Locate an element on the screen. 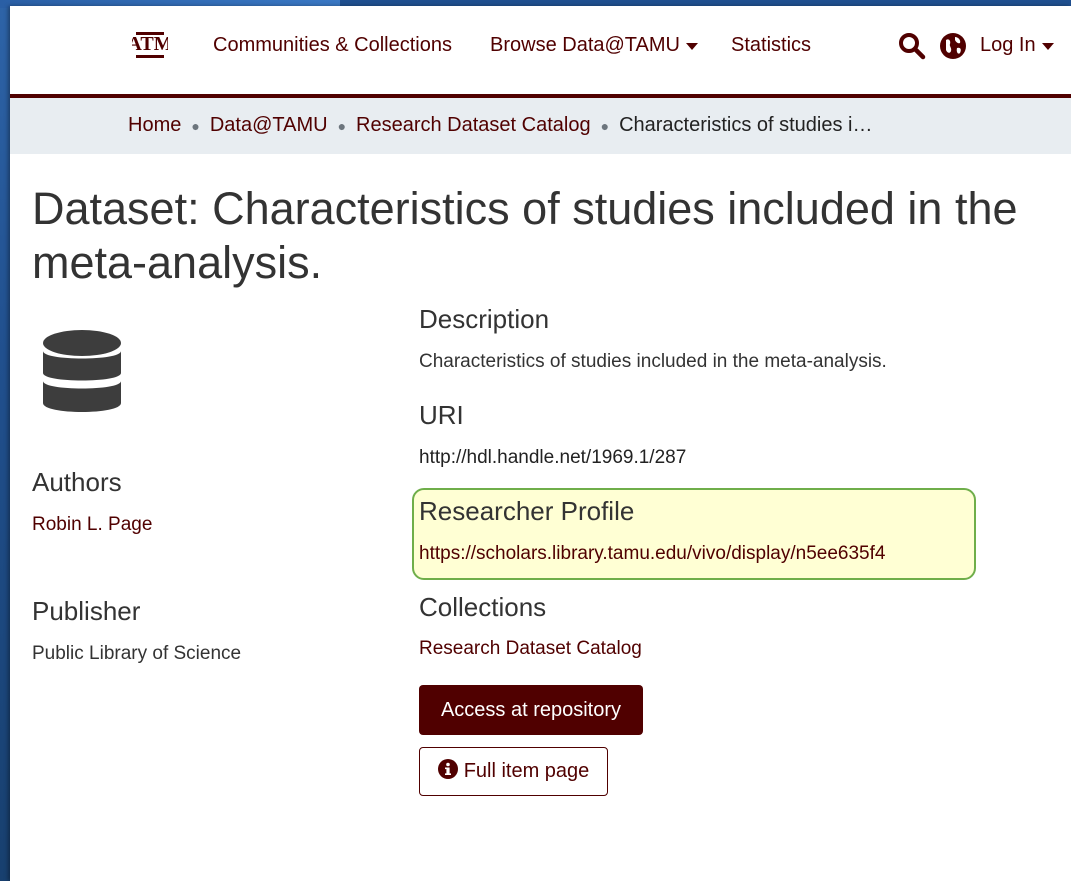  globe-icon is located at coordinates (953, 48).